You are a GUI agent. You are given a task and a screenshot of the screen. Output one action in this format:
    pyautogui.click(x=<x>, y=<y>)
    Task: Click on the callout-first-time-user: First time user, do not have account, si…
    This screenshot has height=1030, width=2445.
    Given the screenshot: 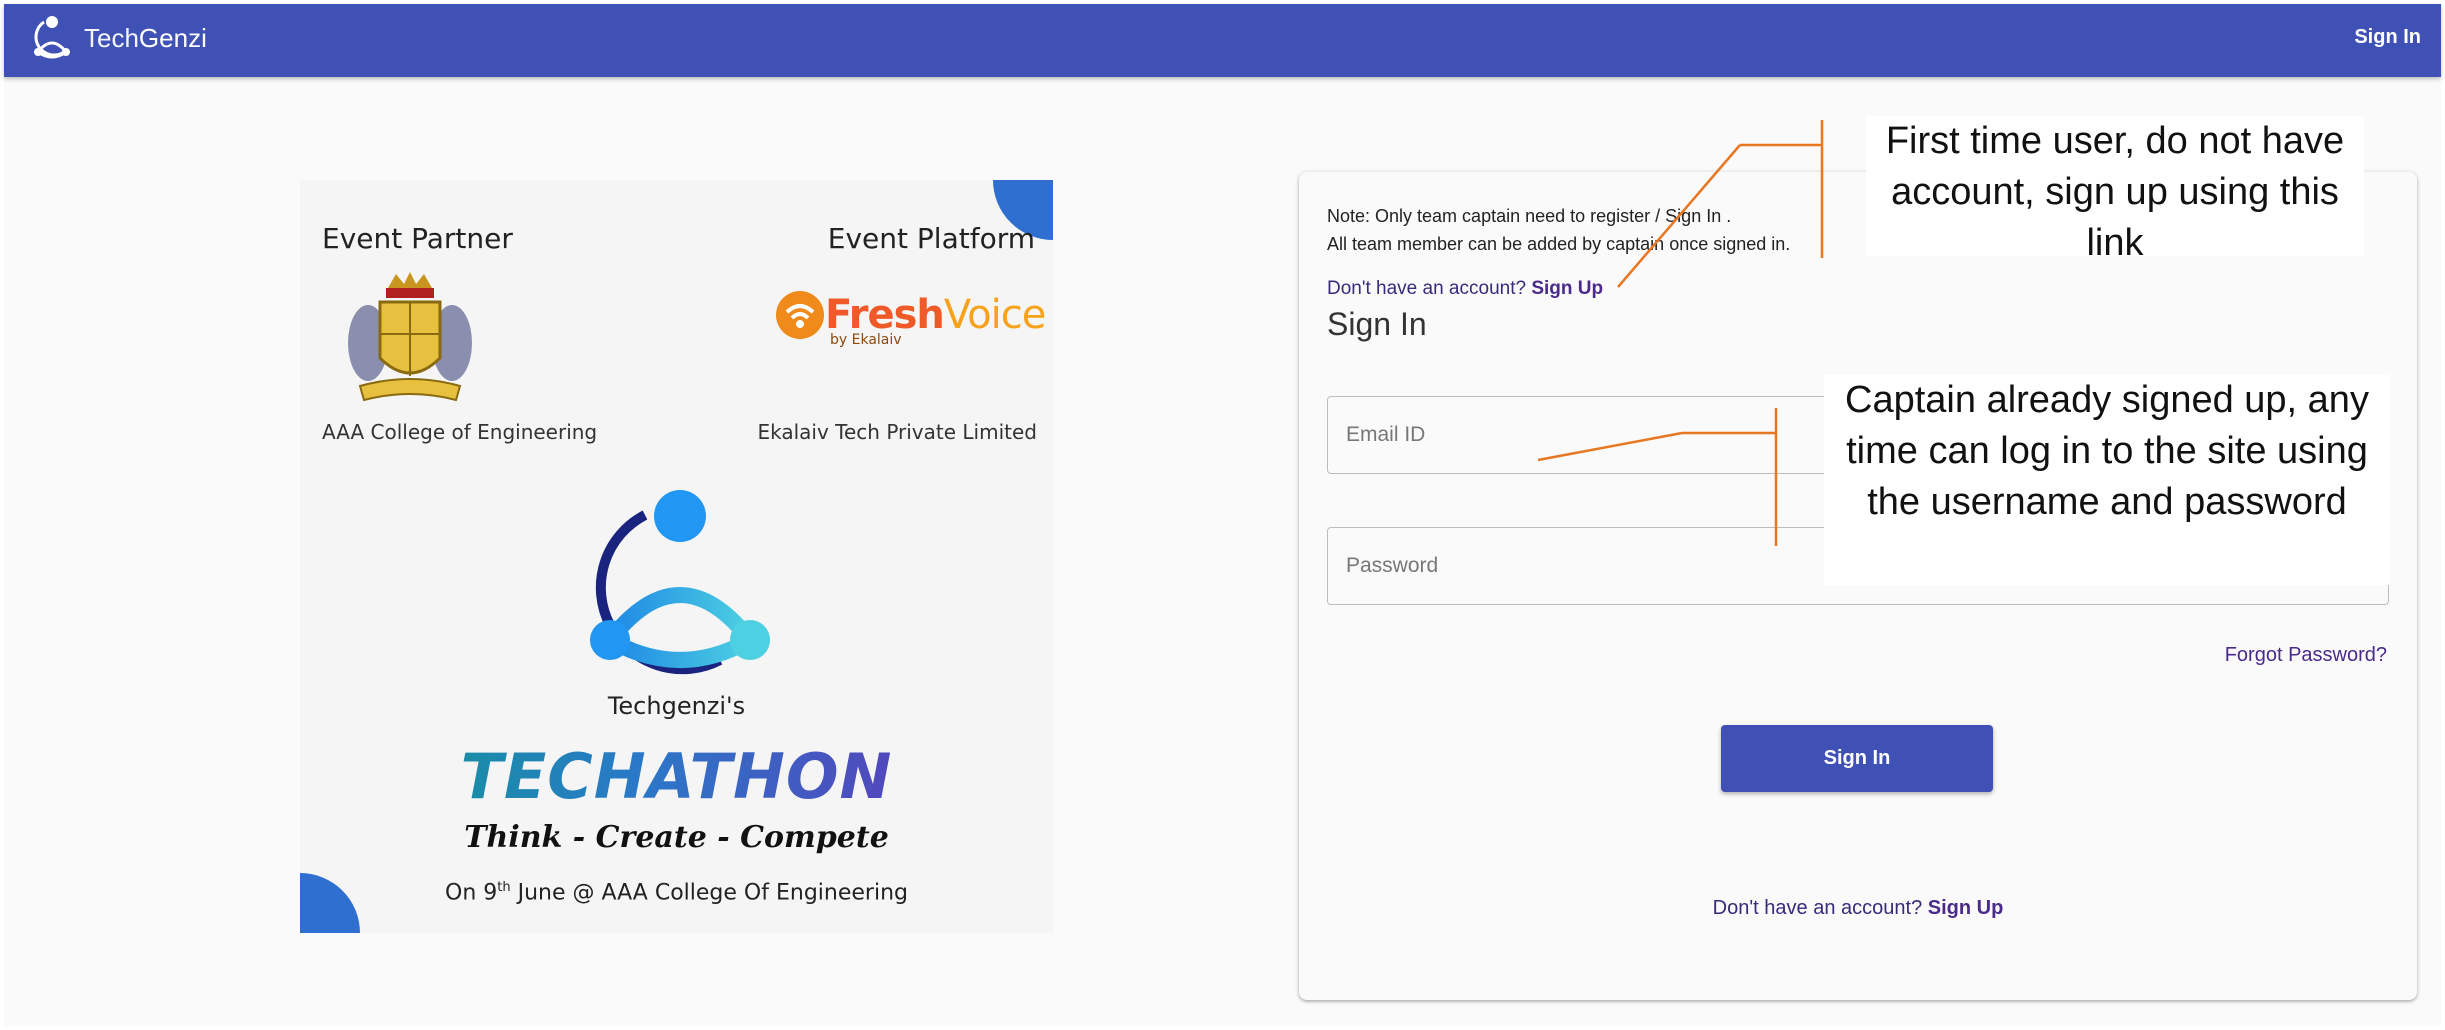 What is the action you would take?
    pyautogui.click(x=2115, y=190)
    